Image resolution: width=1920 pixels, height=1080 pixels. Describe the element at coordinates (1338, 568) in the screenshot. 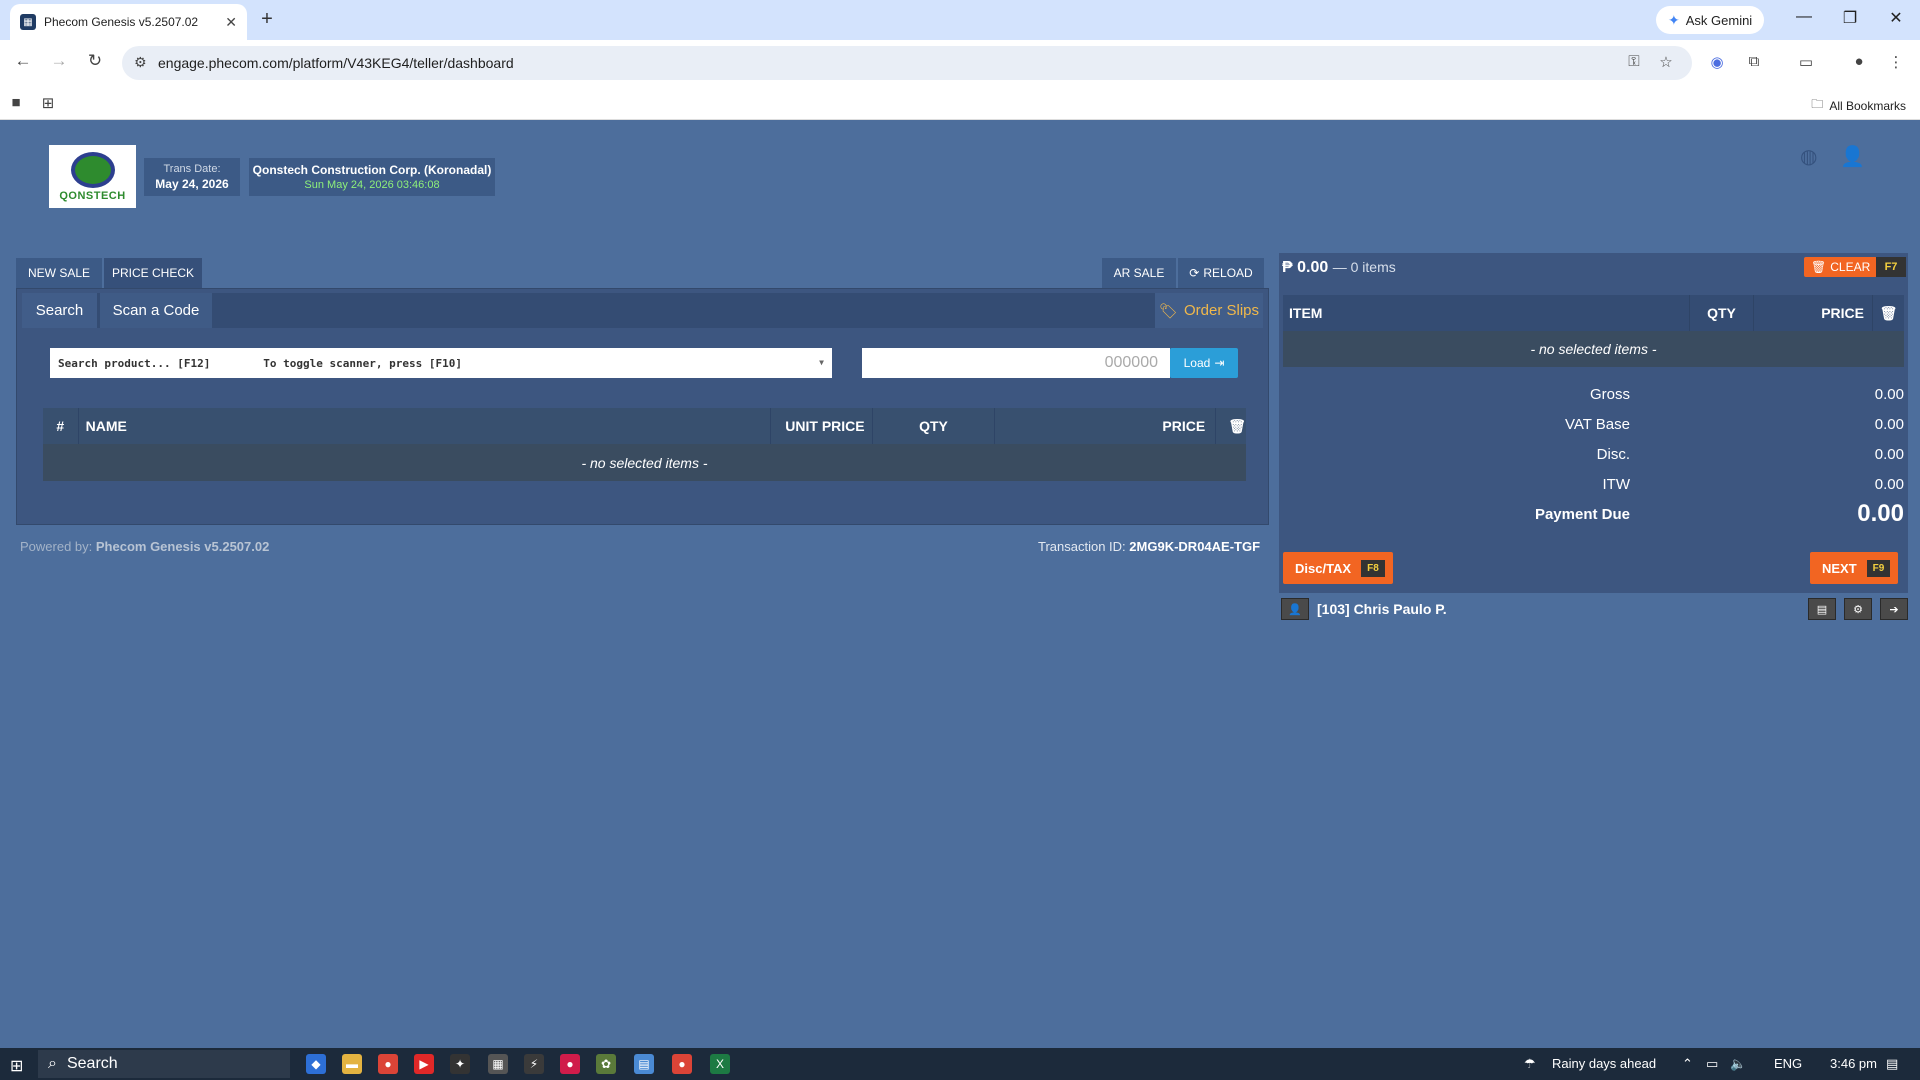

I see `disc-tax-button: Disc/TAX F8` at that location.